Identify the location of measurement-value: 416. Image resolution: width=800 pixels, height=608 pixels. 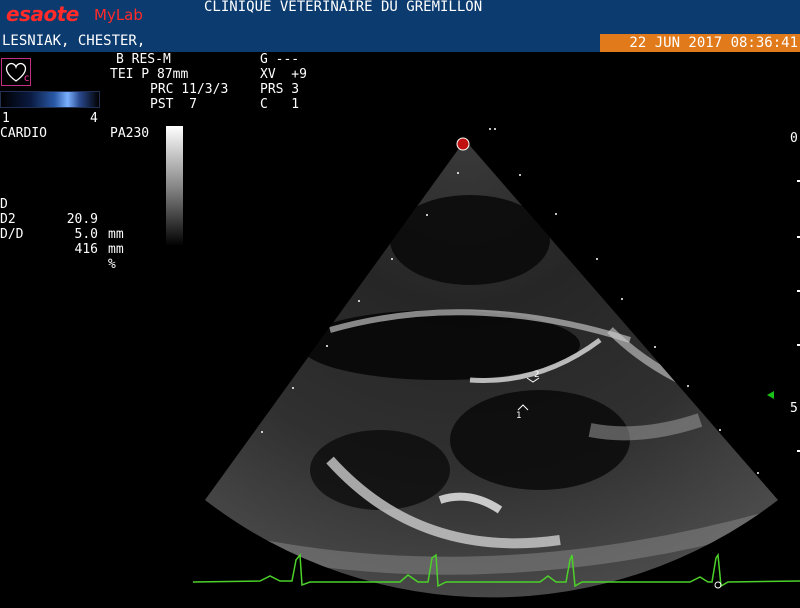
(86, 249).